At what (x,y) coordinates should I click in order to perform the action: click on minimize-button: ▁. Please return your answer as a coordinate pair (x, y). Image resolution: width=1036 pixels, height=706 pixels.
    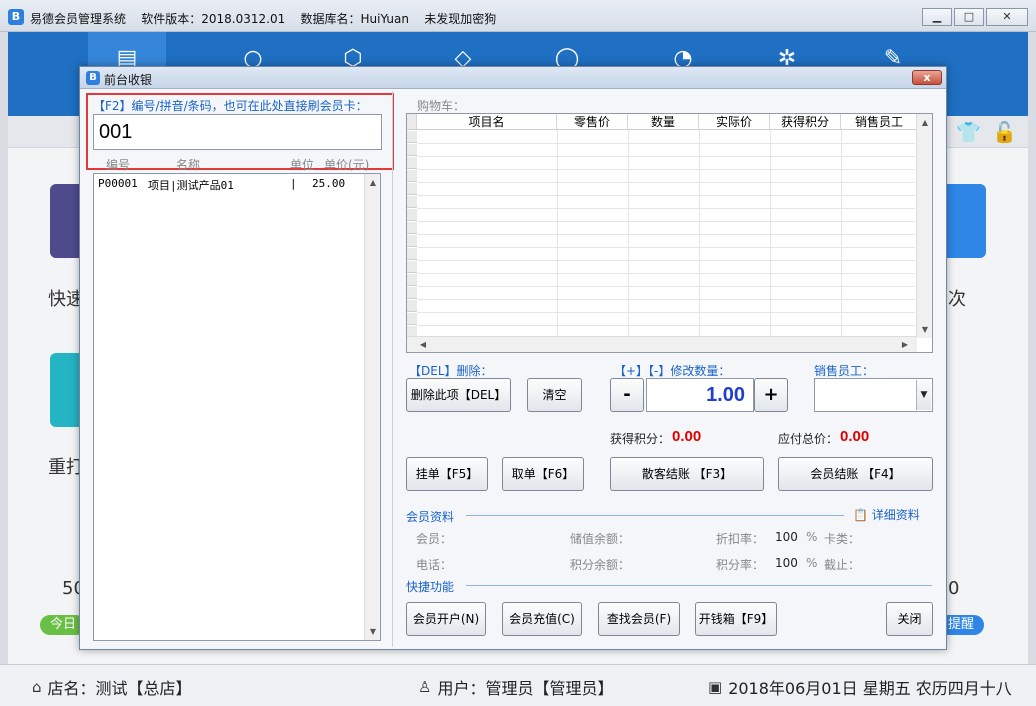
    Looking at the image, I should click on (937, 17).